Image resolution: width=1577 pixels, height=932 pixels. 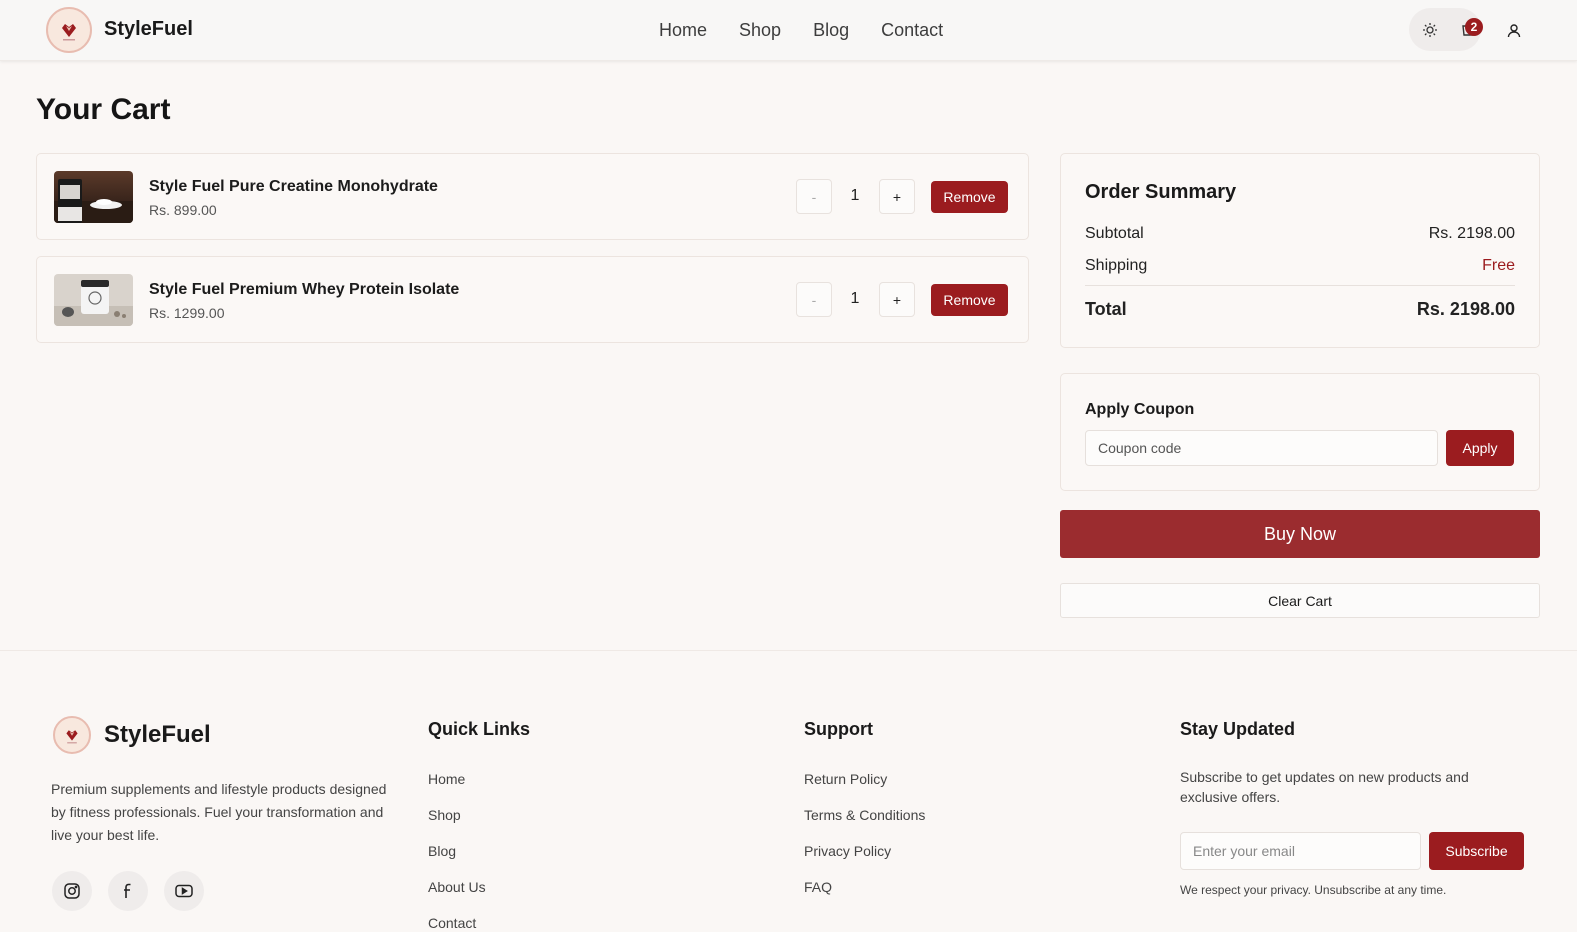 I want to click on footer-link-privacy-policy: Privacy Policy, so click(x=847, y=851).